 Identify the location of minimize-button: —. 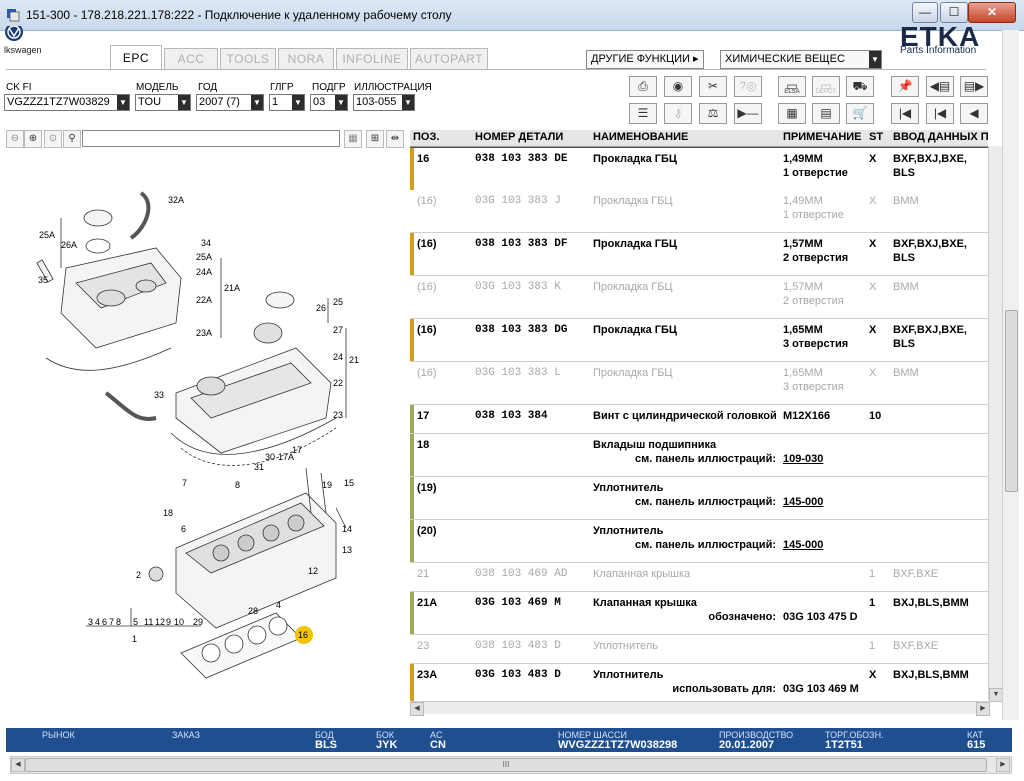
(925, 12).